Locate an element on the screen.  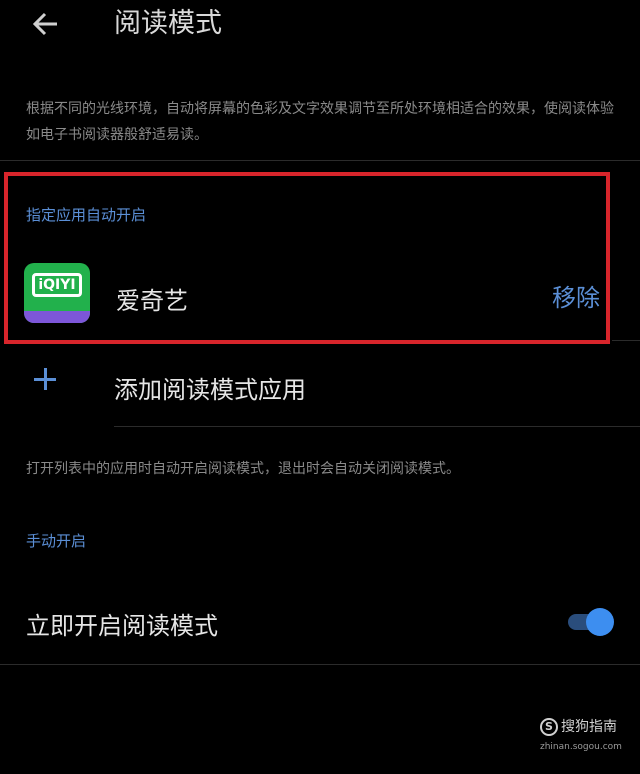
arrow-left-icon is located at coordinates (44, 24).